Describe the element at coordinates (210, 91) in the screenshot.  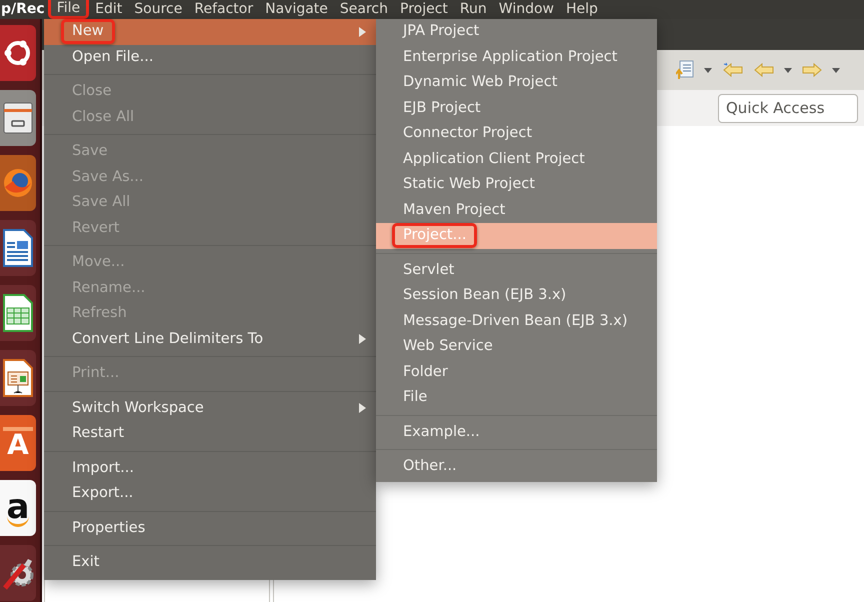
I see `menu-item: Close` at that location.